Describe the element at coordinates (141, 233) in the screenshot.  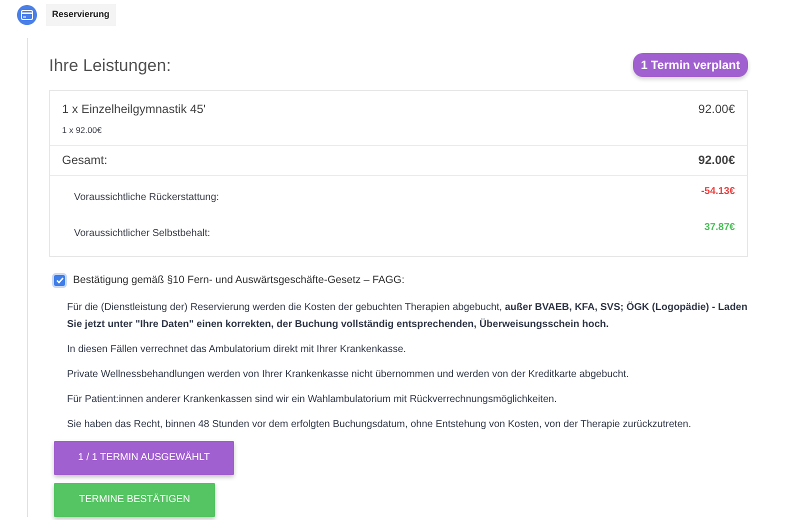
I see `estimate-label: Voraussichtlicher Selbstbehalt:` at that location.